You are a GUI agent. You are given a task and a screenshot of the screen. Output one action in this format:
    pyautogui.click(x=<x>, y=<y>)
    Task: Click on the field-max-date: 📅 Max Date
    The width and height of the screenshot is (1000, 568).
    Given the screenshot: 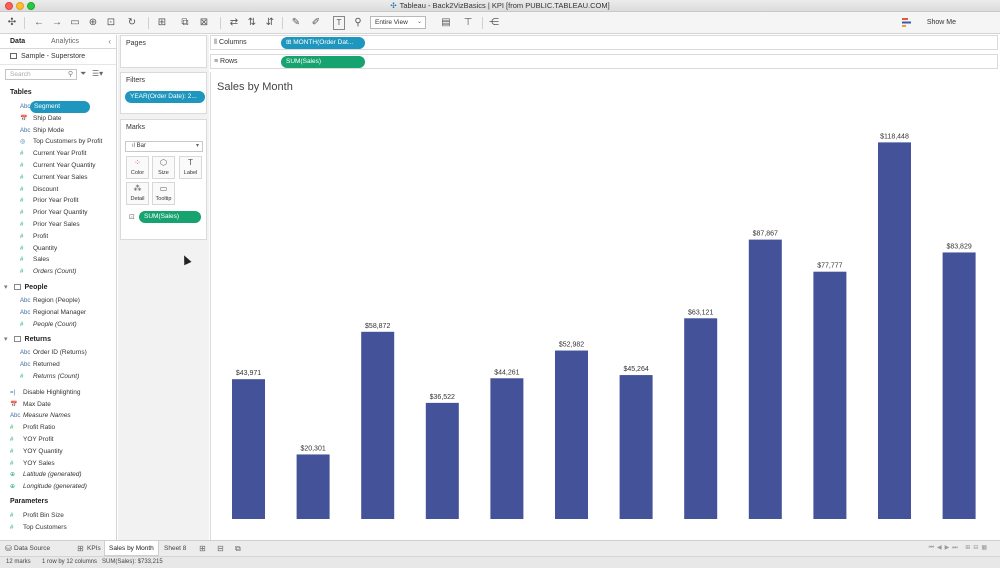 What is the action you would take?
    pyautogui.click(x=30, y=405)
    